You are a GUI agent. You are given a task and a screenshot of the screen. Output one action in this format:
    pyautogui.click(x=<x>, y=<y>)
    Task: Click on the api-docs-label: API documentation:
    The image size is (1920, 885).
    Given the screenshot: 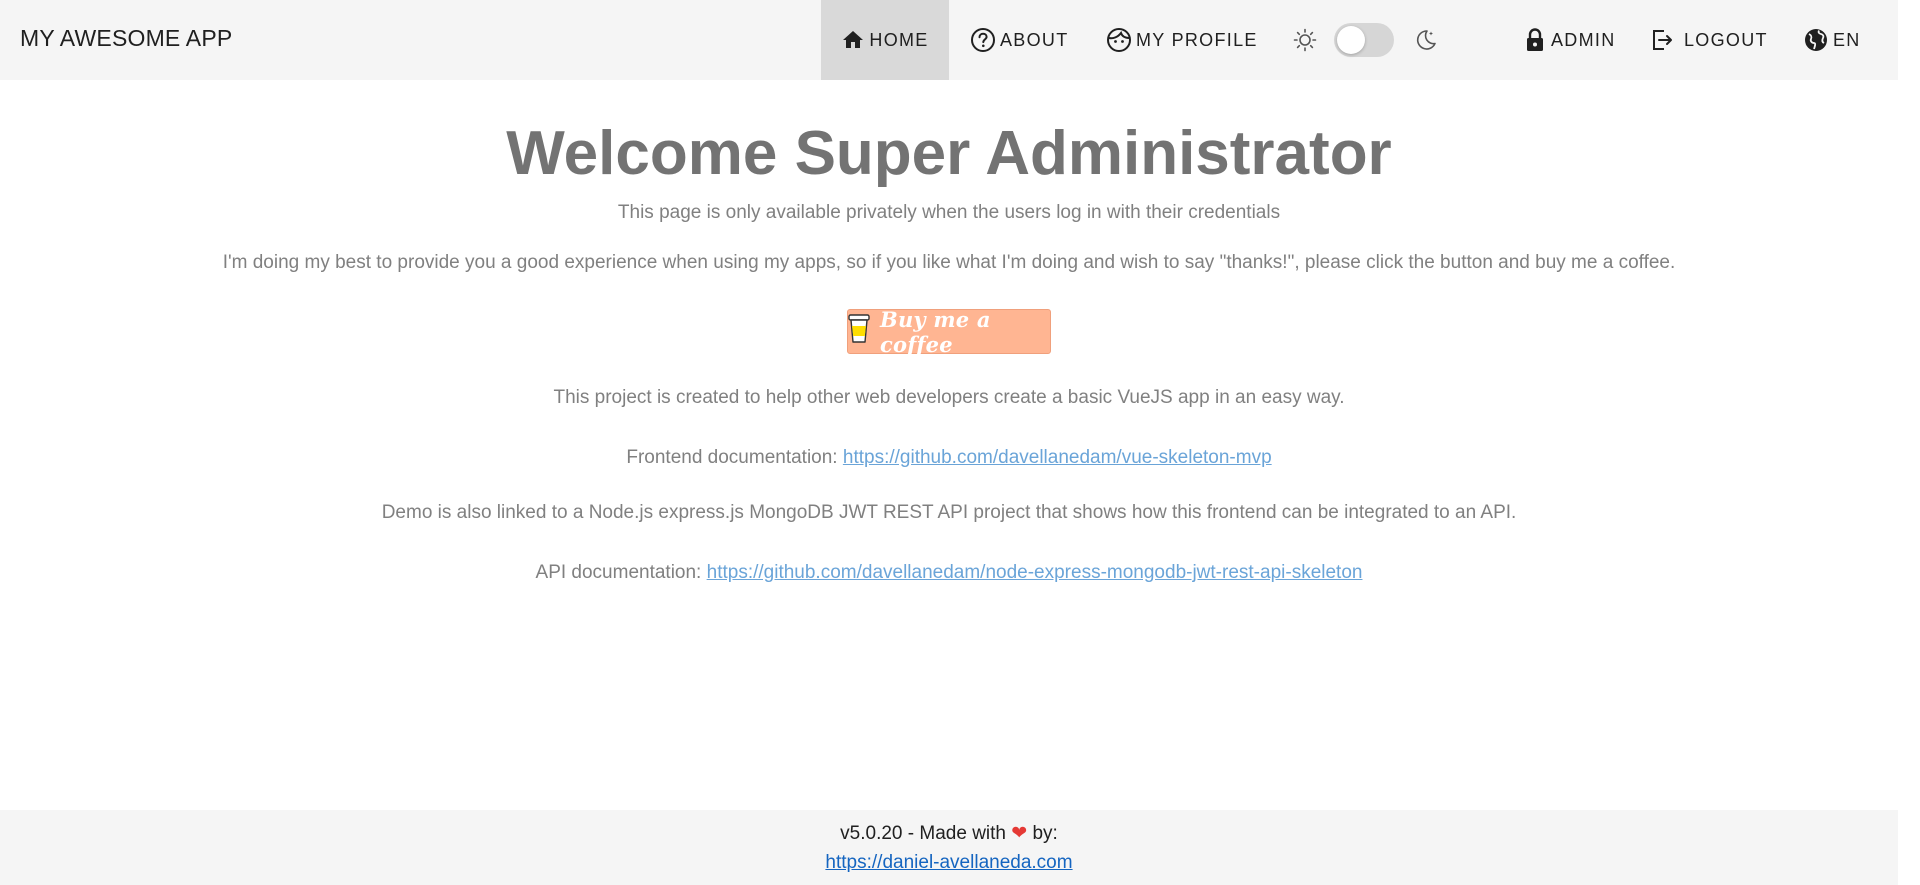 What is the action you would take?
    pyautogui.click(x=621, y=572)
    